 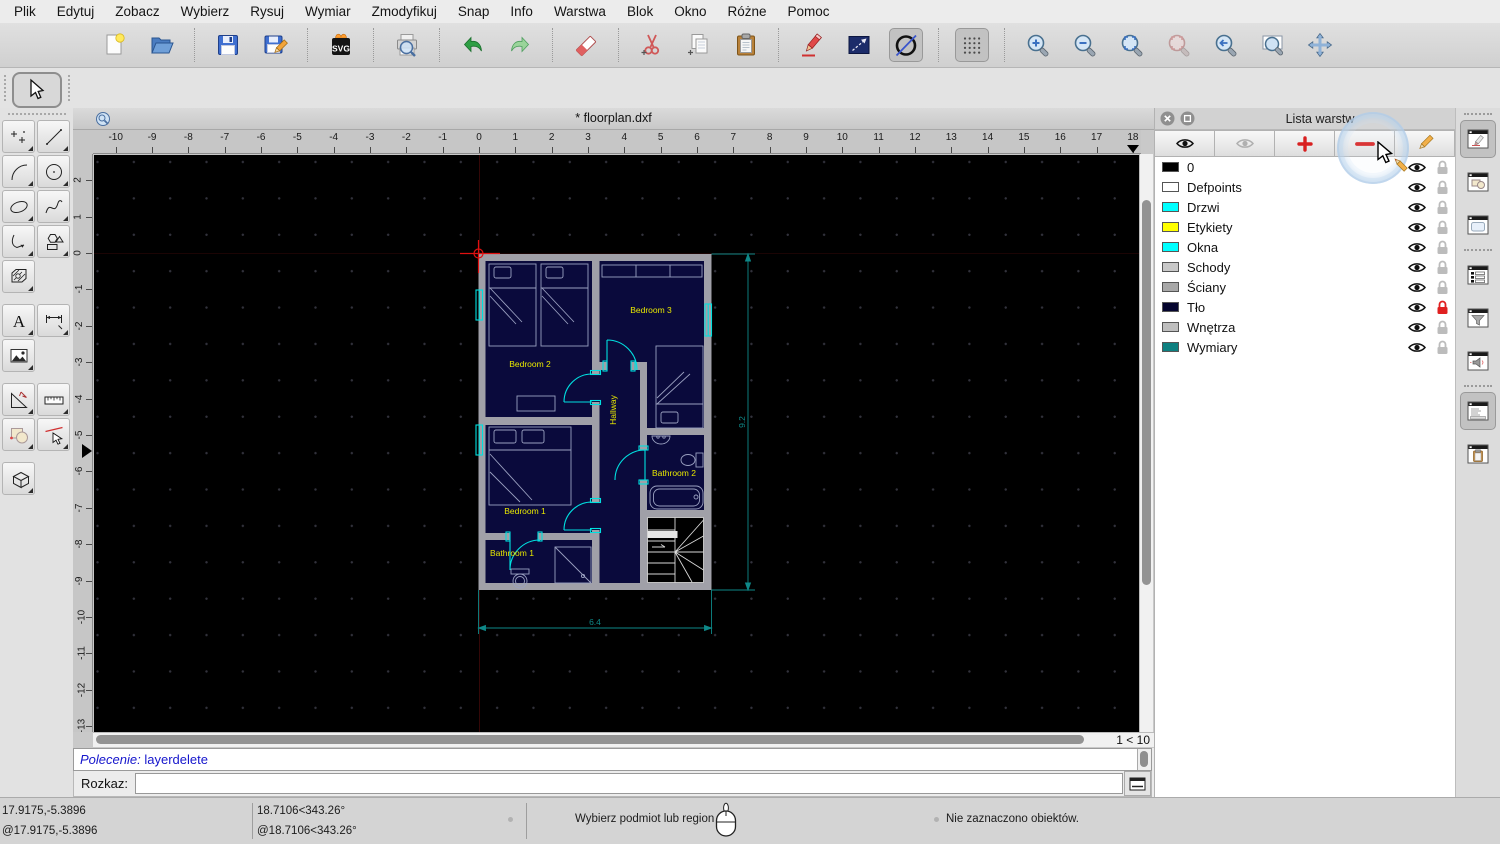 I want to click on box3d-tool-button, so click(x=18, y=478).